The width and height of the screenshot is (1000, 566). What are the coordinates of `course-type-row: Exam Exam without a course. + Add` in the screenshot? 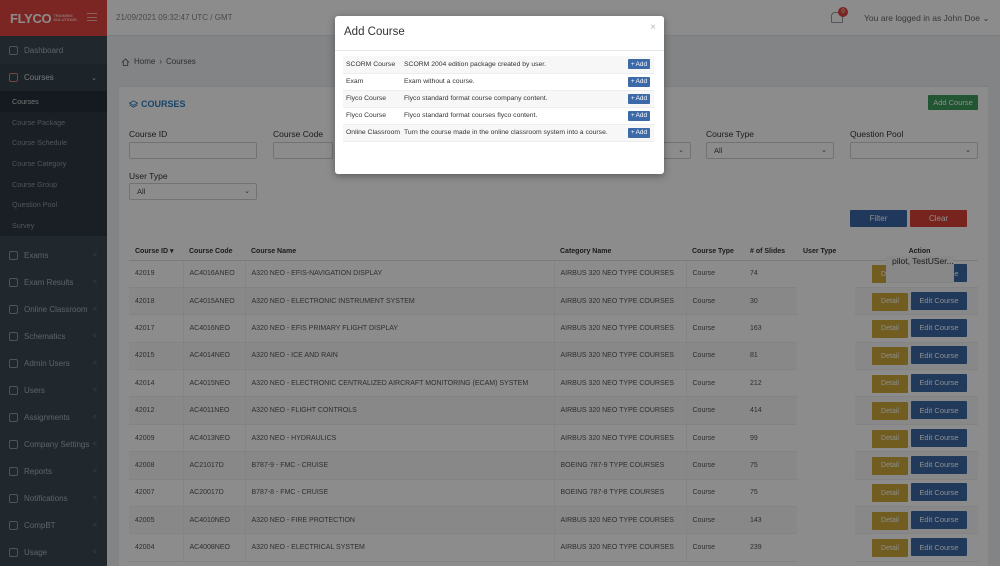 It's located at (498, 82).